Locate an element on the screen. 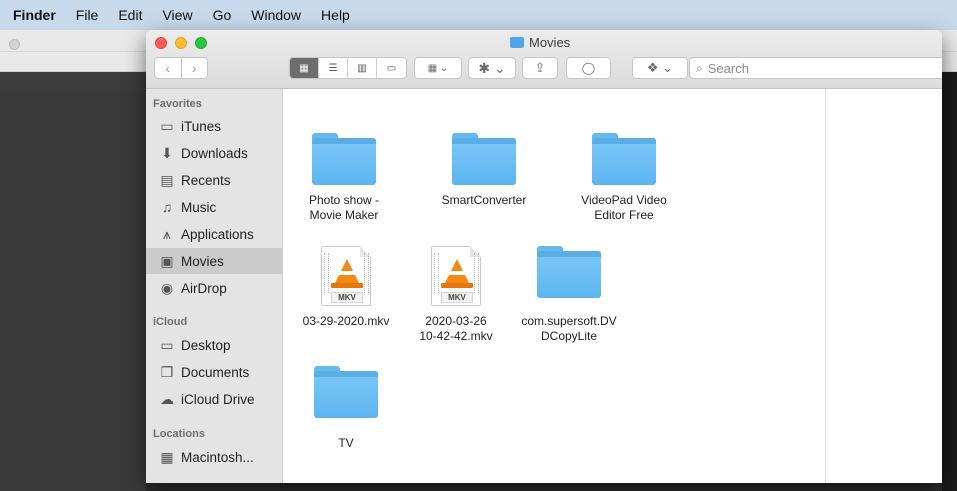  file-item-mkv: MKV 03-29-2020.mkv is located at coordinates (346, 287).